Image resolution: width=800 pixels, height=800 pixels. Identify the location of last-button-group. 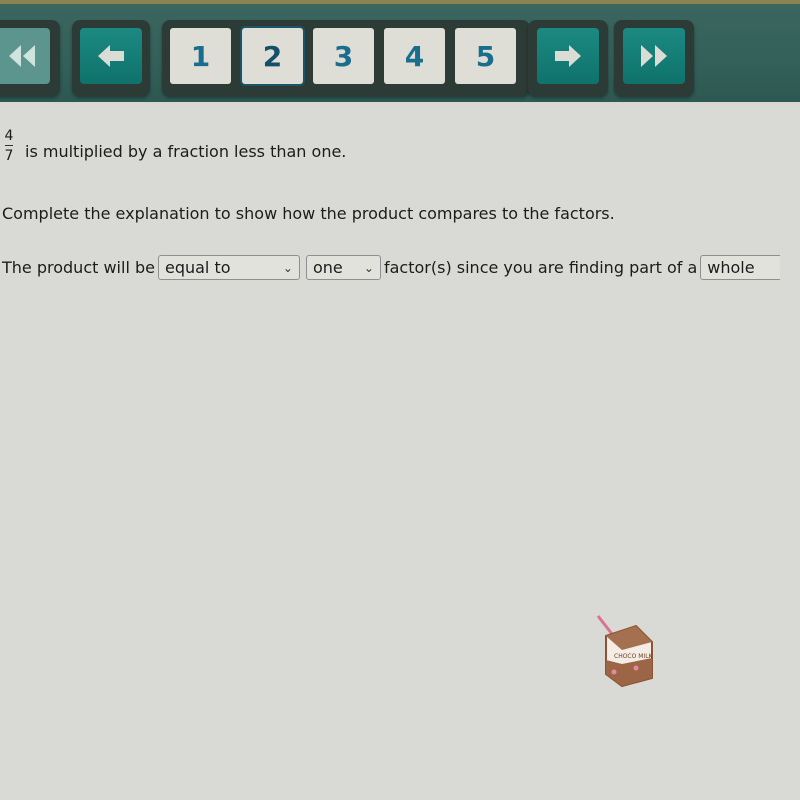
(654, 58).